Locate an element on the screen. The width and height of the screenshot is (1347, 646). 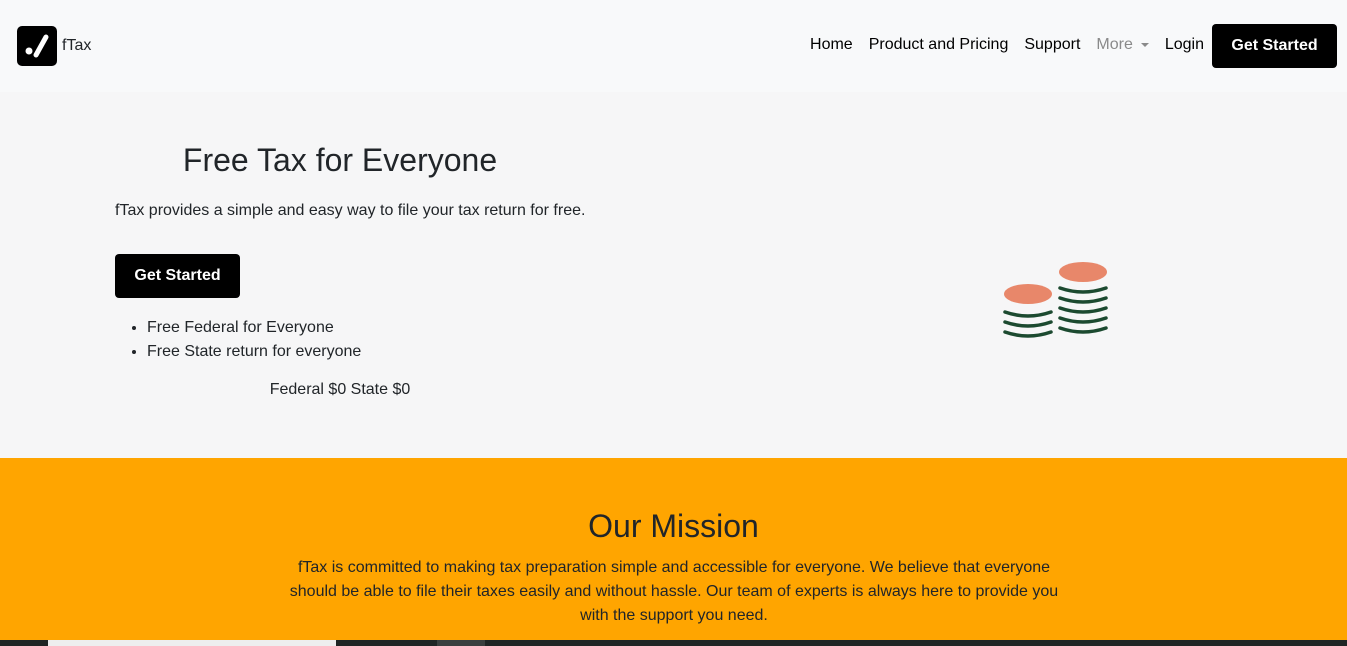
next-section-preview is located at coordinates (673, 643).